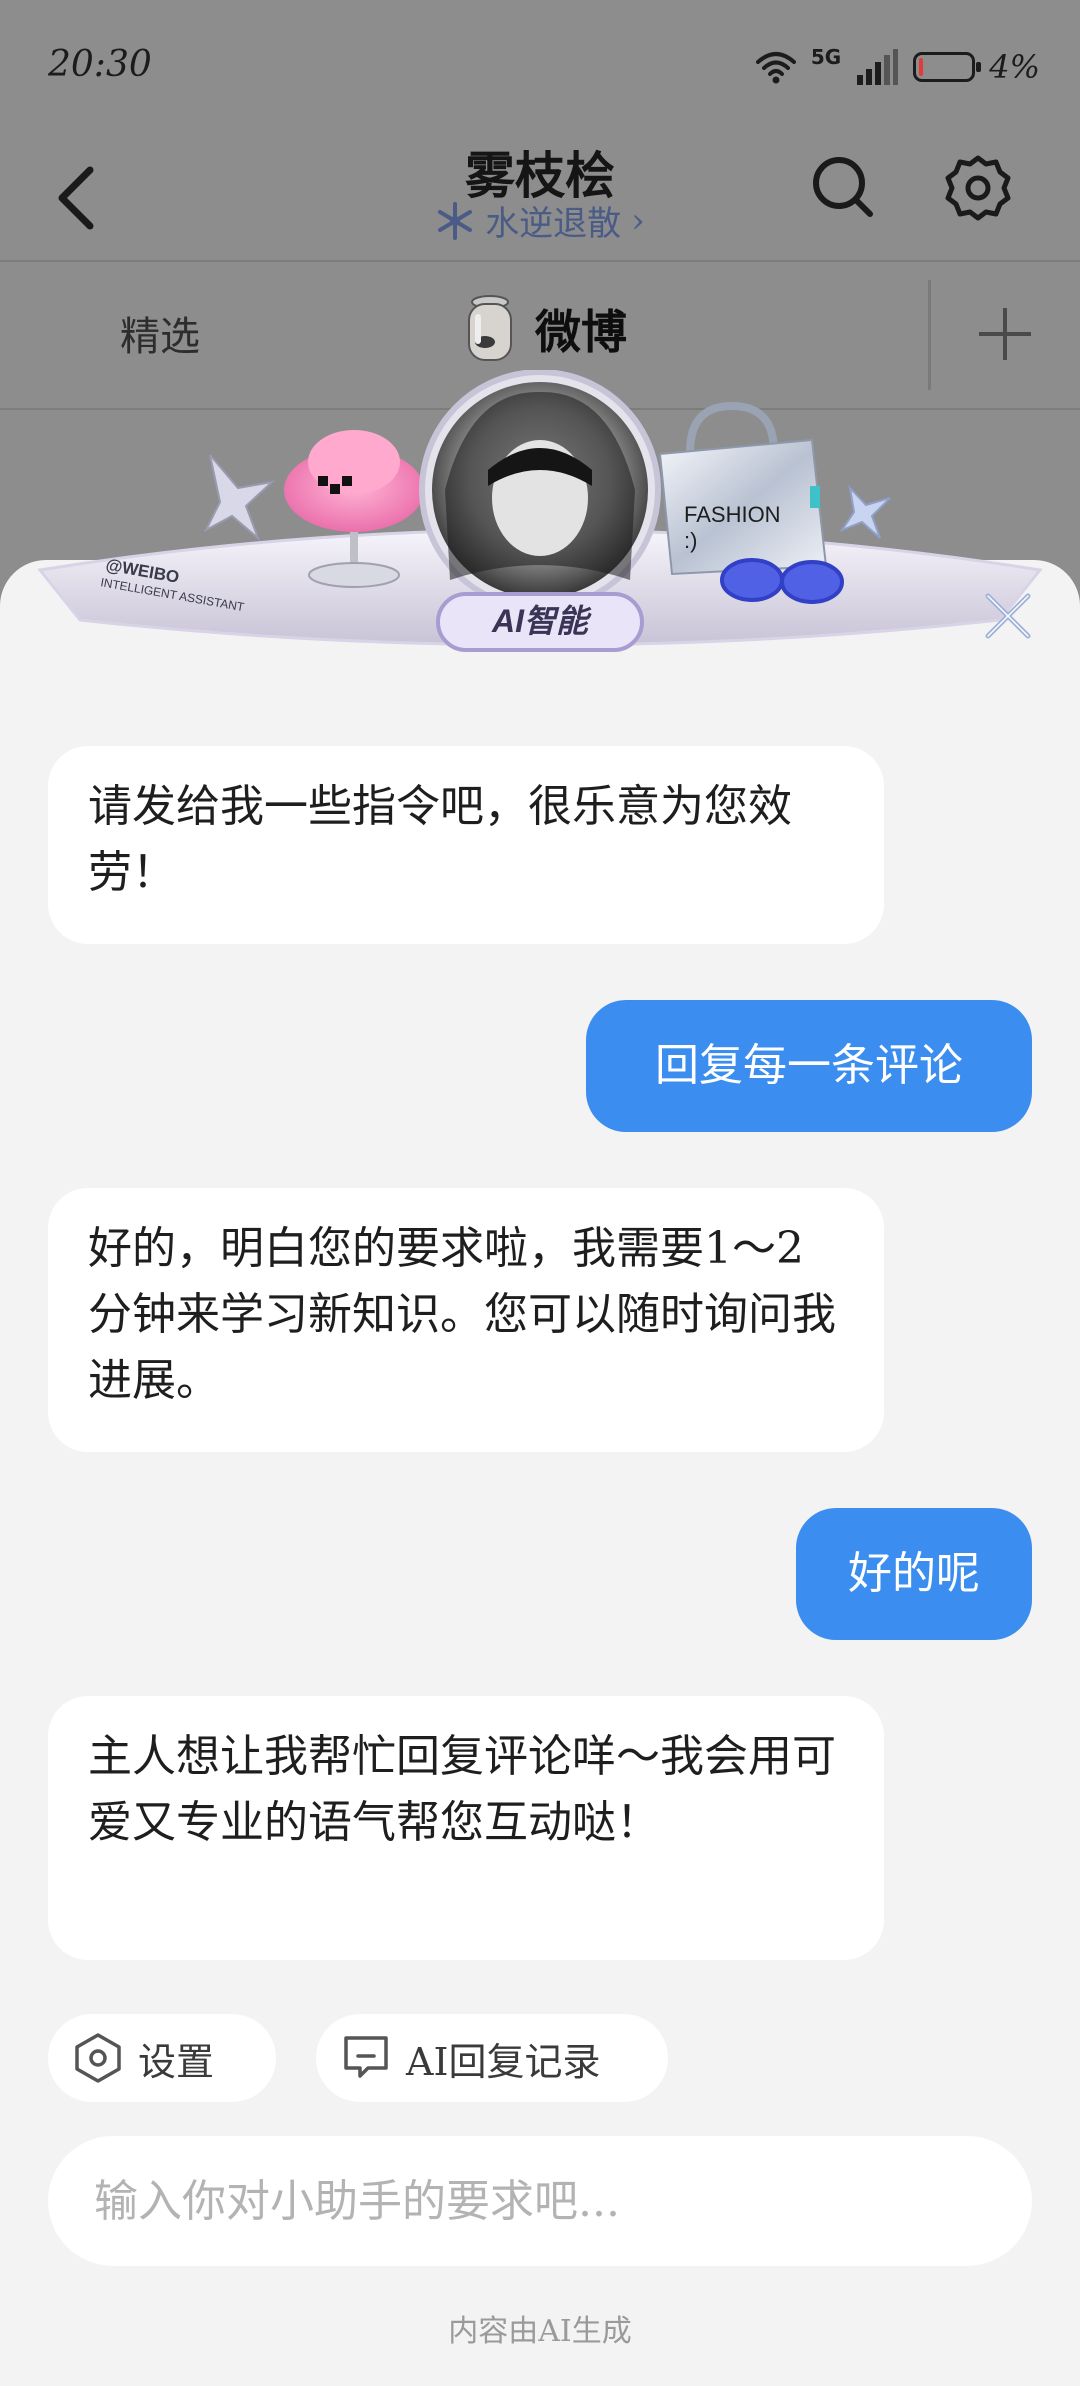  I want to click on bag-face: :), so click(690, 540).